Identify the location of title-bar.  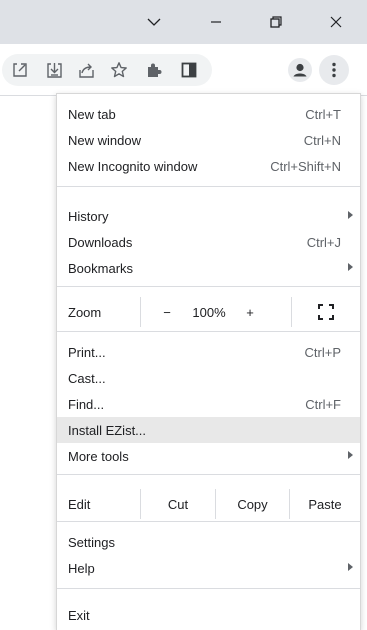
(183, 22).